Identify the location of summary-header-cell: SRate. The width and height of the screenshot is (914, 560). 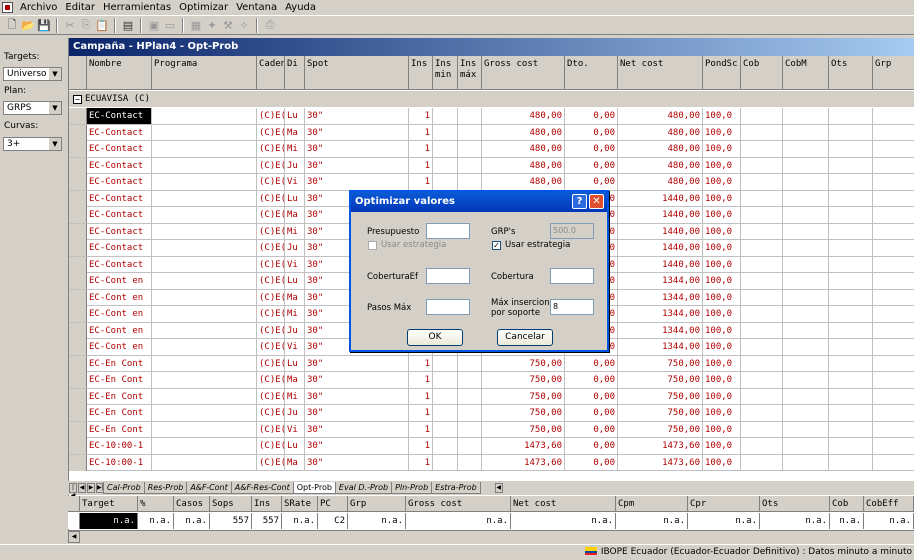
(300, 504).